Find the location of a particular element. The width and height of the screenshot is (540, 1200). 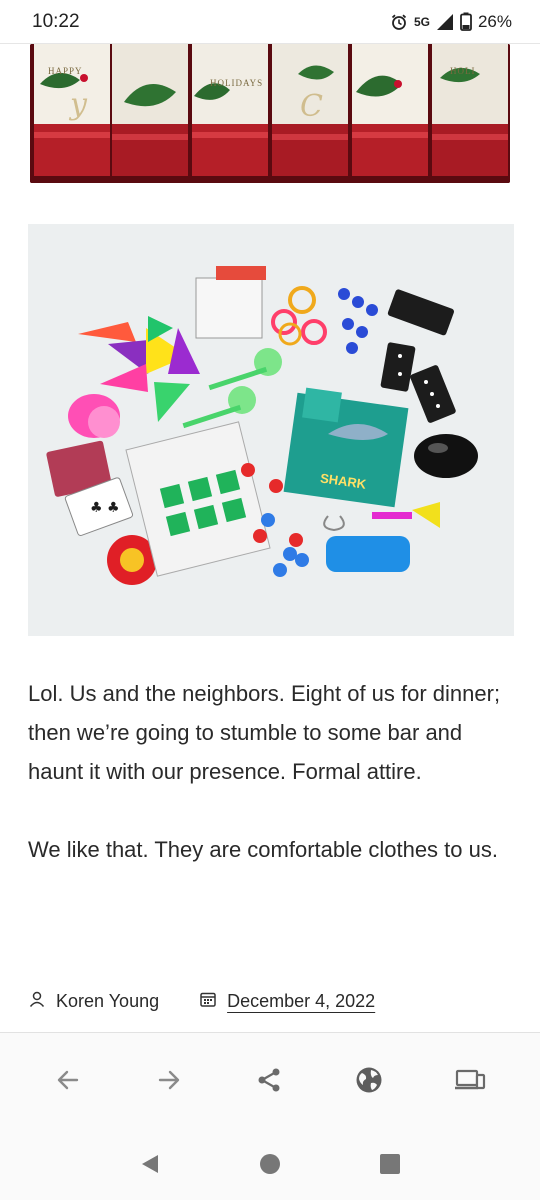

alarm-icon is located at coordinates (399, 22).